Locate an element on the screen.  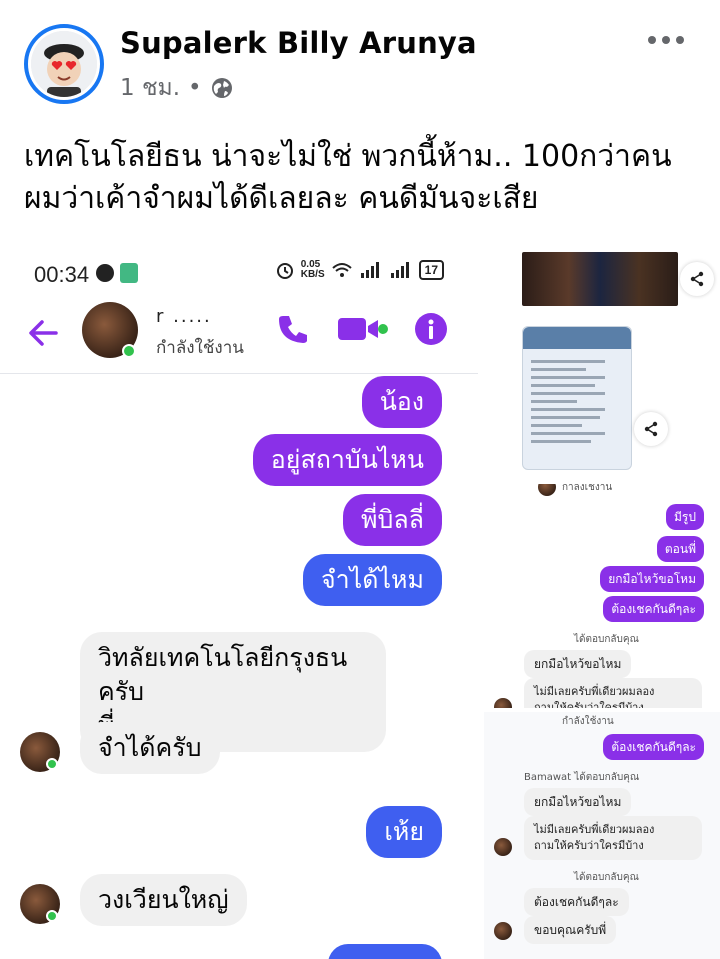
received-message: วงเวียนใหญ่ is located at coordinates (163, 900).